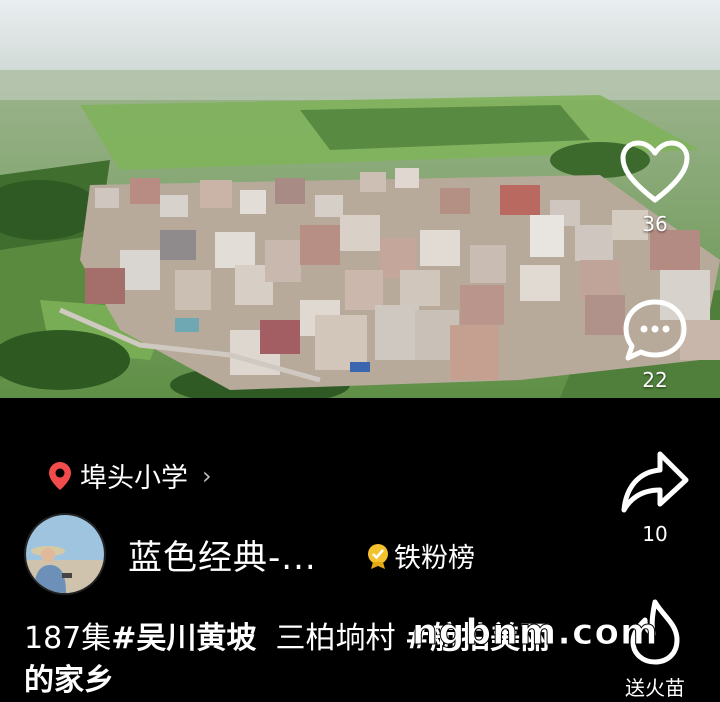 Image resolution: width=720 pixels, height=702 pixels. Describe the element at coordinates (134, 478) in the screenshot. I see `location-name: 埠头小学` at that location.